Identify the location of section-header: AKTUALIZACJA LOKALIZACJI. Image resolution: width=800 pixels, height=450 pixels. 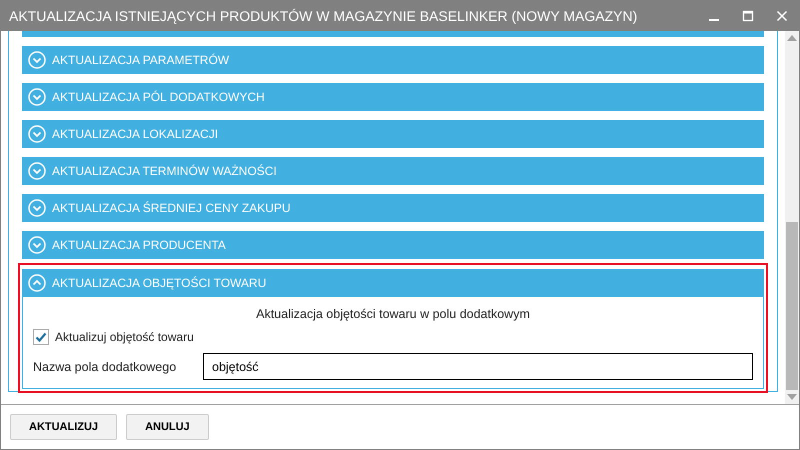
(393, 134).